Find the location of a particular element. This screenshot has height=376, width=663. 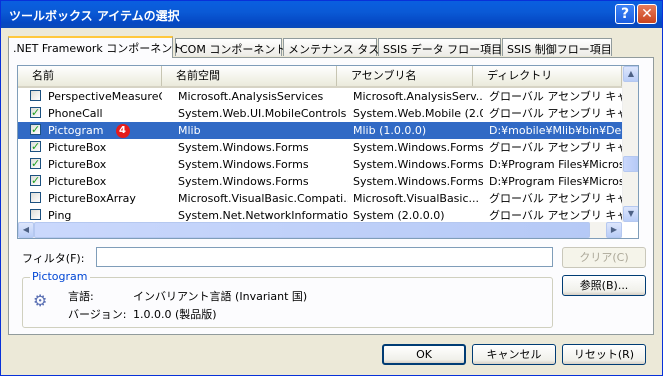

close-button: ✕ is located at coordinates (647, 14).